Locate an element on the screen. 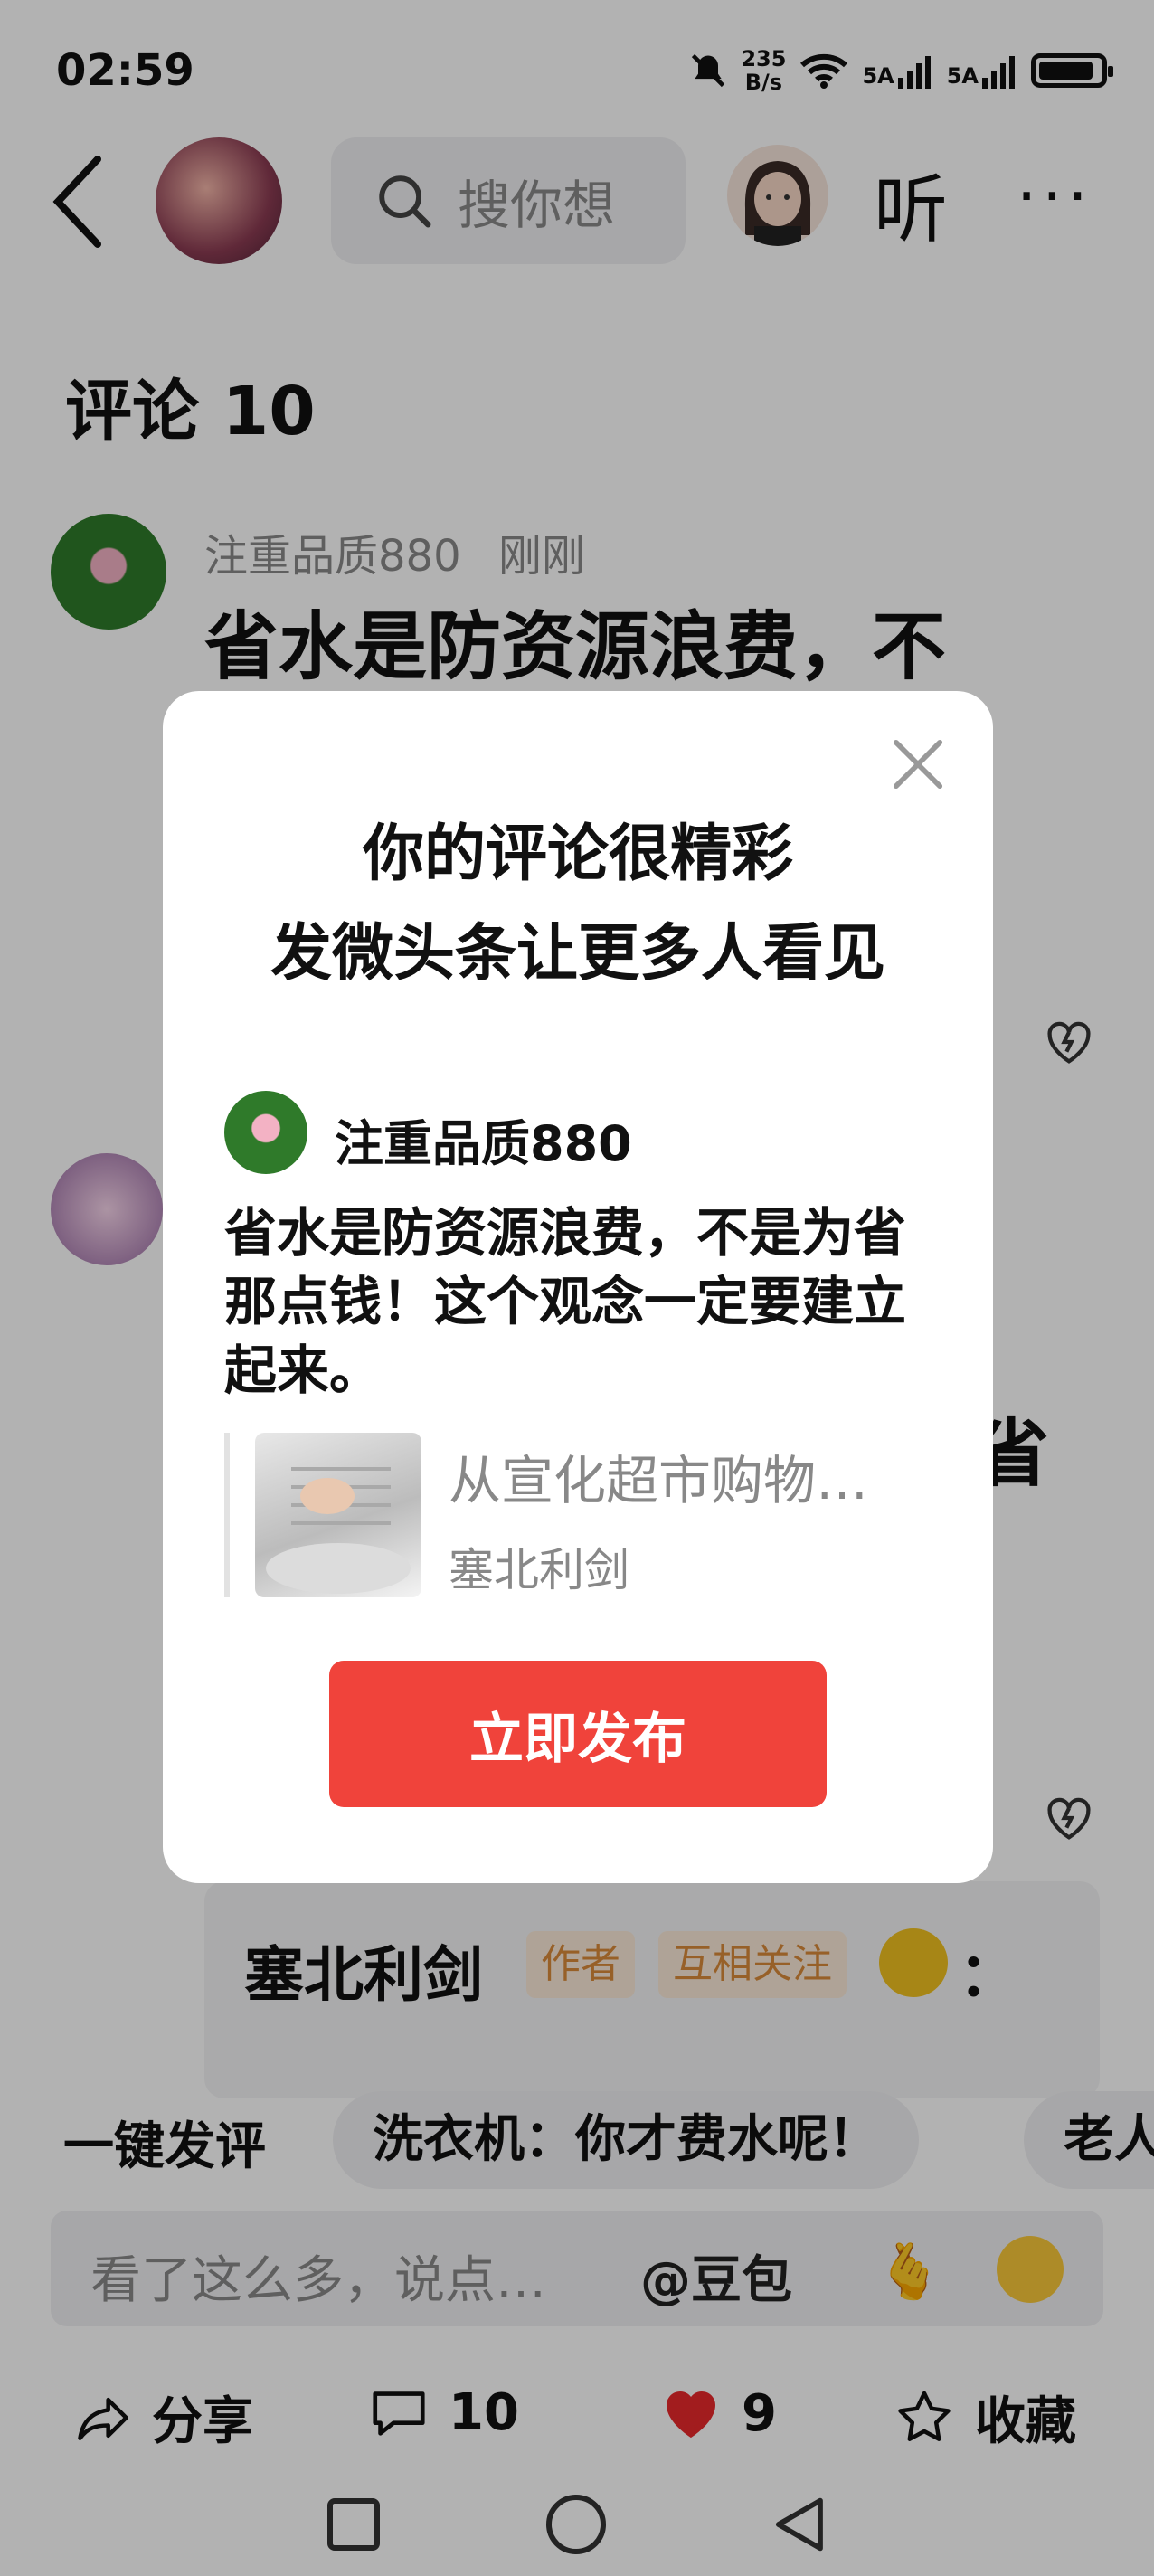 The width and height of the screenshot is (1154, 2576). dialog-username: 注重品质880 is located at coordinates (483, 1143).